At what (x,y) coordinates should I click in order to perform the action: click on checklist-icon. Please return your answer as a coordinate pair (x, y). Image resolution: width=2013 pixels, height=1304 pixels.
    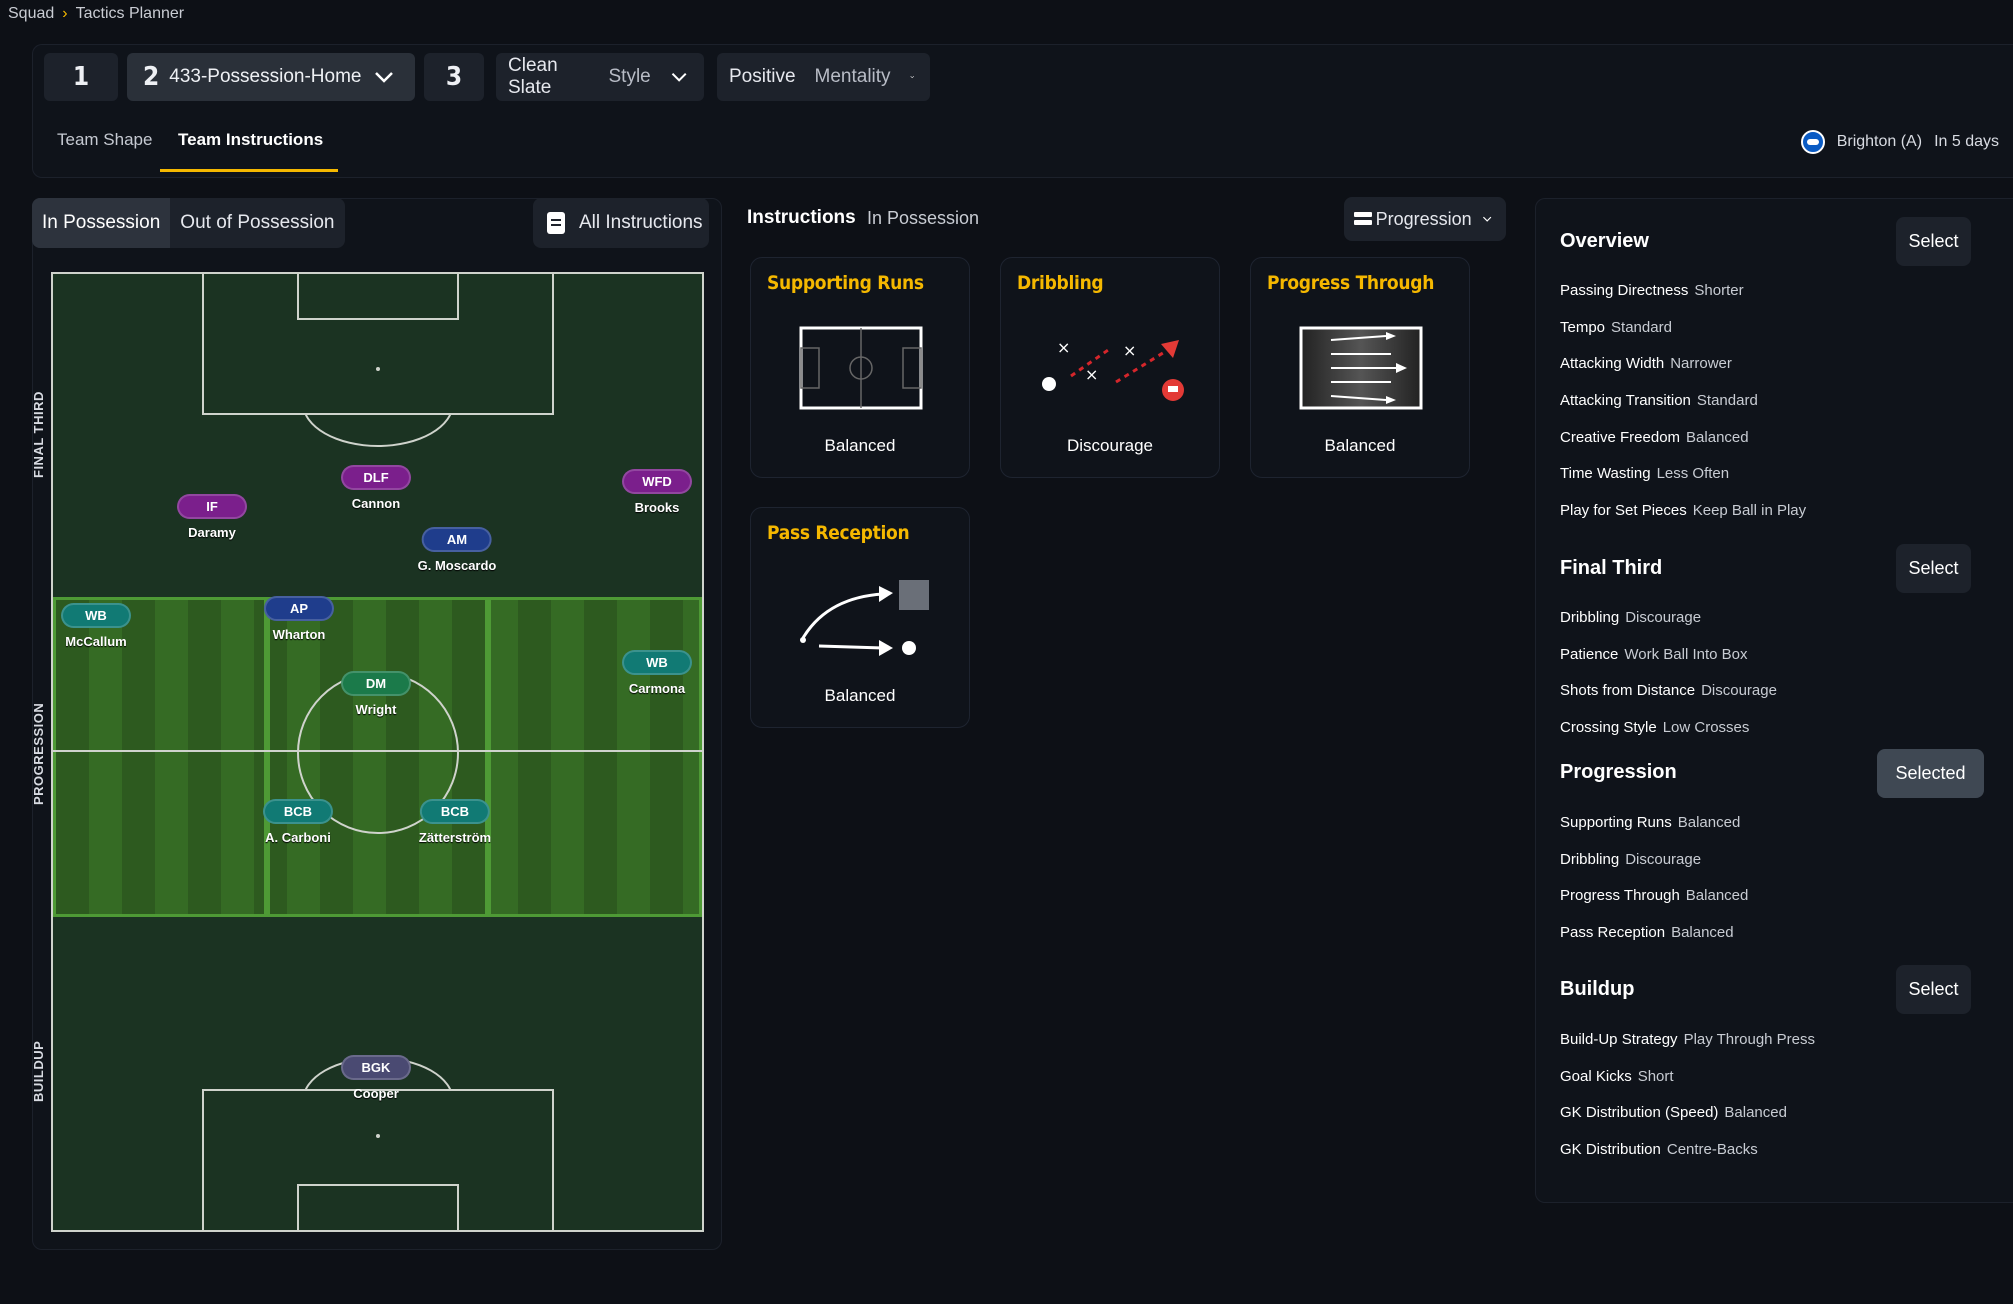
    Looking at the image, I should click on (556, 223).